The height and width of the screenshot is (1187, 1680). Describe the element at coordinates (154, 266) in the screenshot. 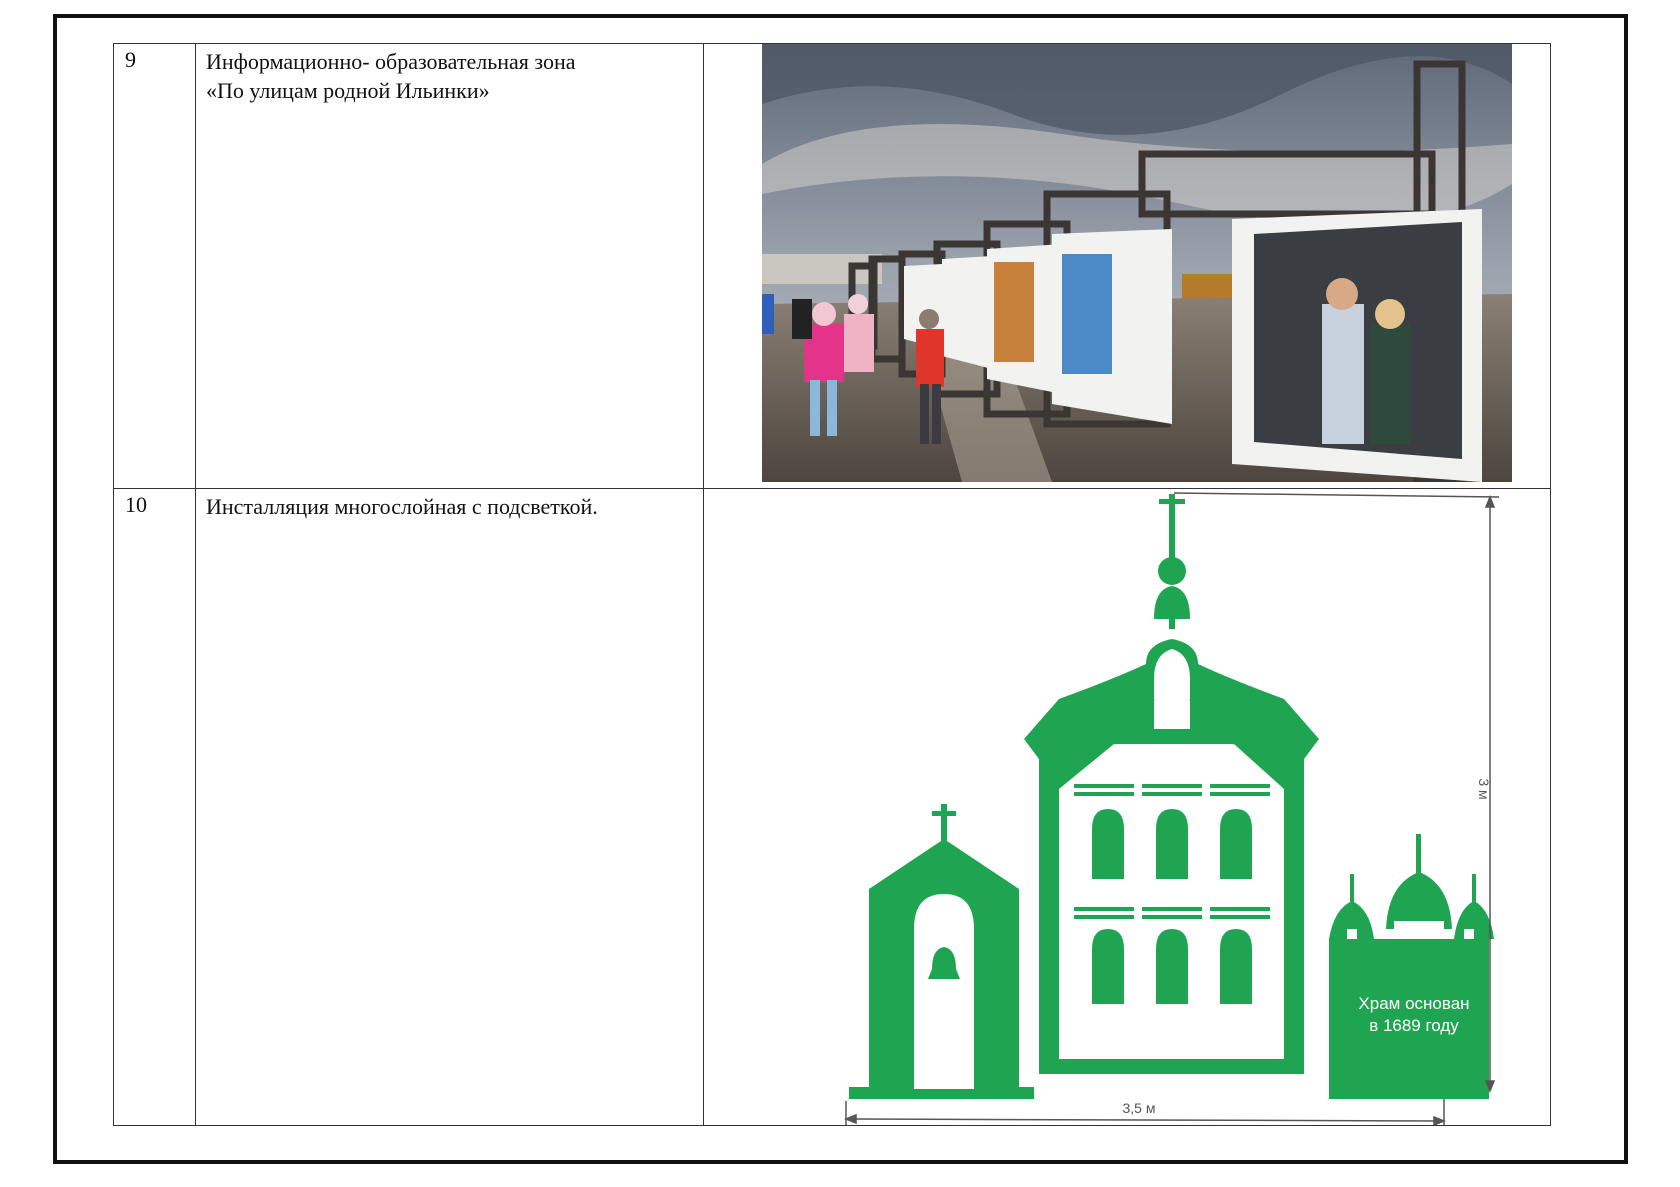

I see `row-number: 9` at that location.